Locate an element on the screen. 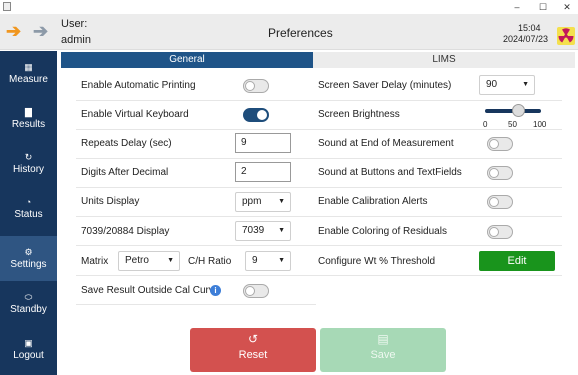  auto-printing-toggle is located at coordinates (256, 86).